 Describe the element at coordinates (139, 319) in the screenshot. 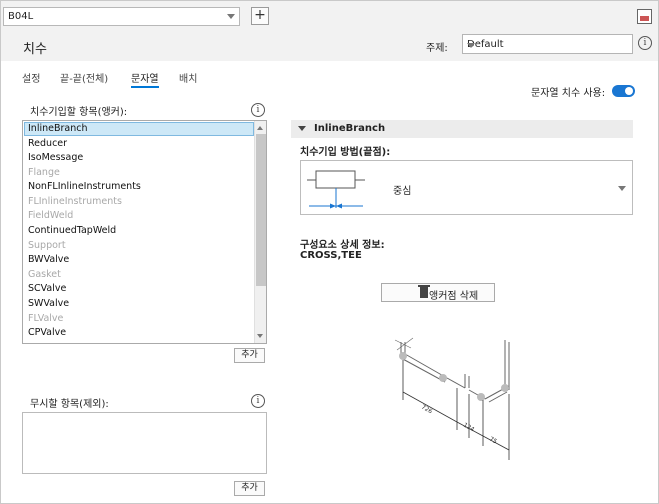

I see `list-item: FLValve` at that location.